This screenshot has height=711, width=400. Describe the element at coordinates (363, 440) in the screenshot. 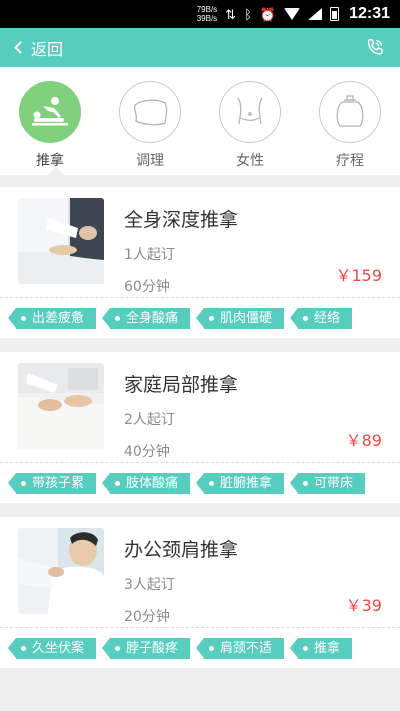

I see `service-price: ￥89` at that location.